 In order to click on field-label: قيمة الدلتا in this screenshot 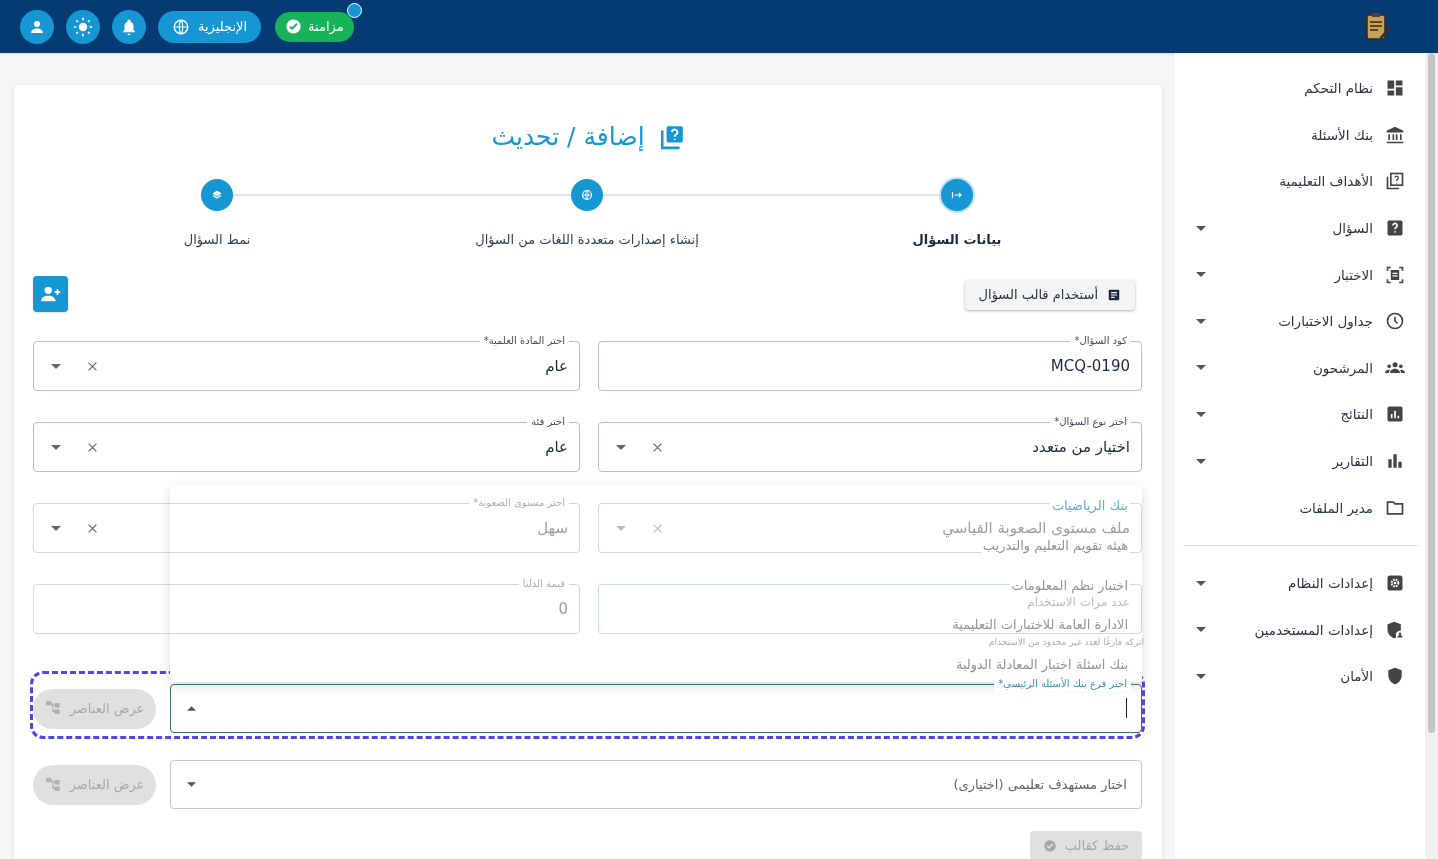, I will do `click(543, 584)`.